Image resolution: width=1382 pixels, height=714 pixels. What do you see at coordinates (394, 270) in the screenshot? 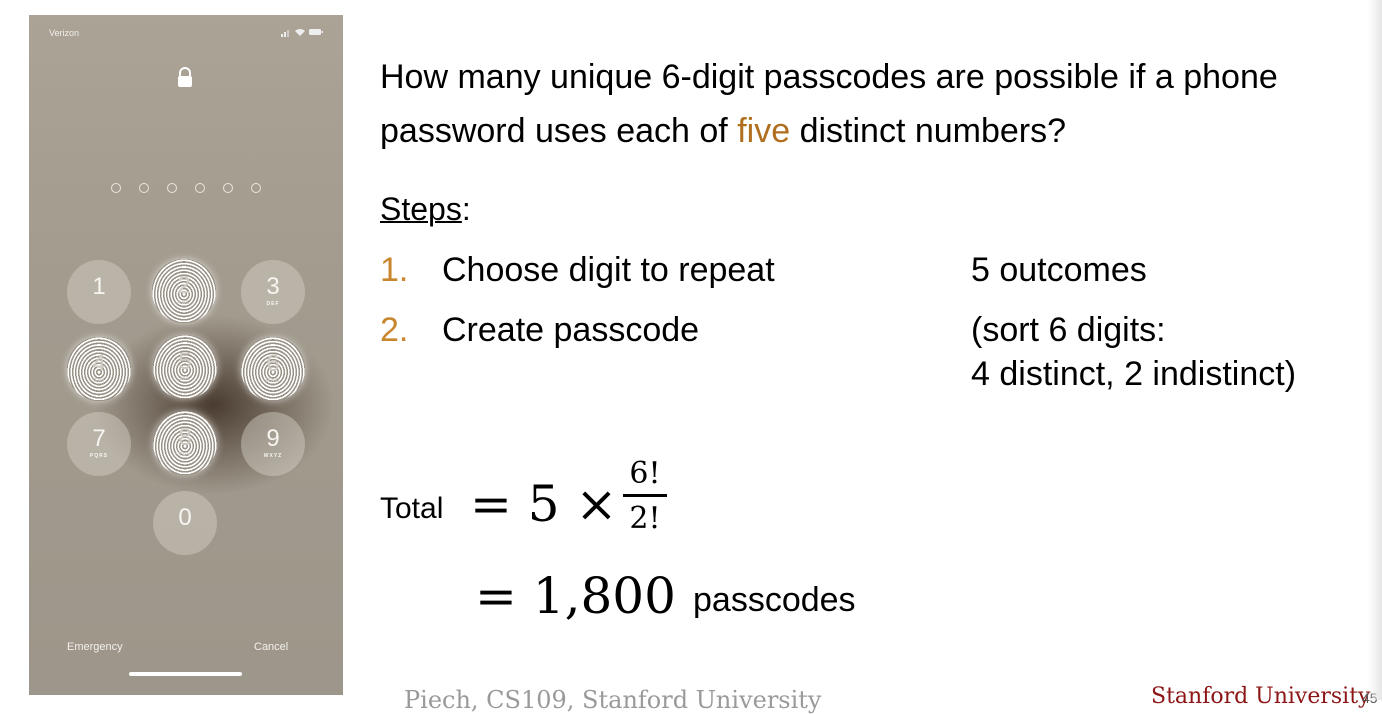
I see `step-number: 1.` at bounding box center [394, 270].